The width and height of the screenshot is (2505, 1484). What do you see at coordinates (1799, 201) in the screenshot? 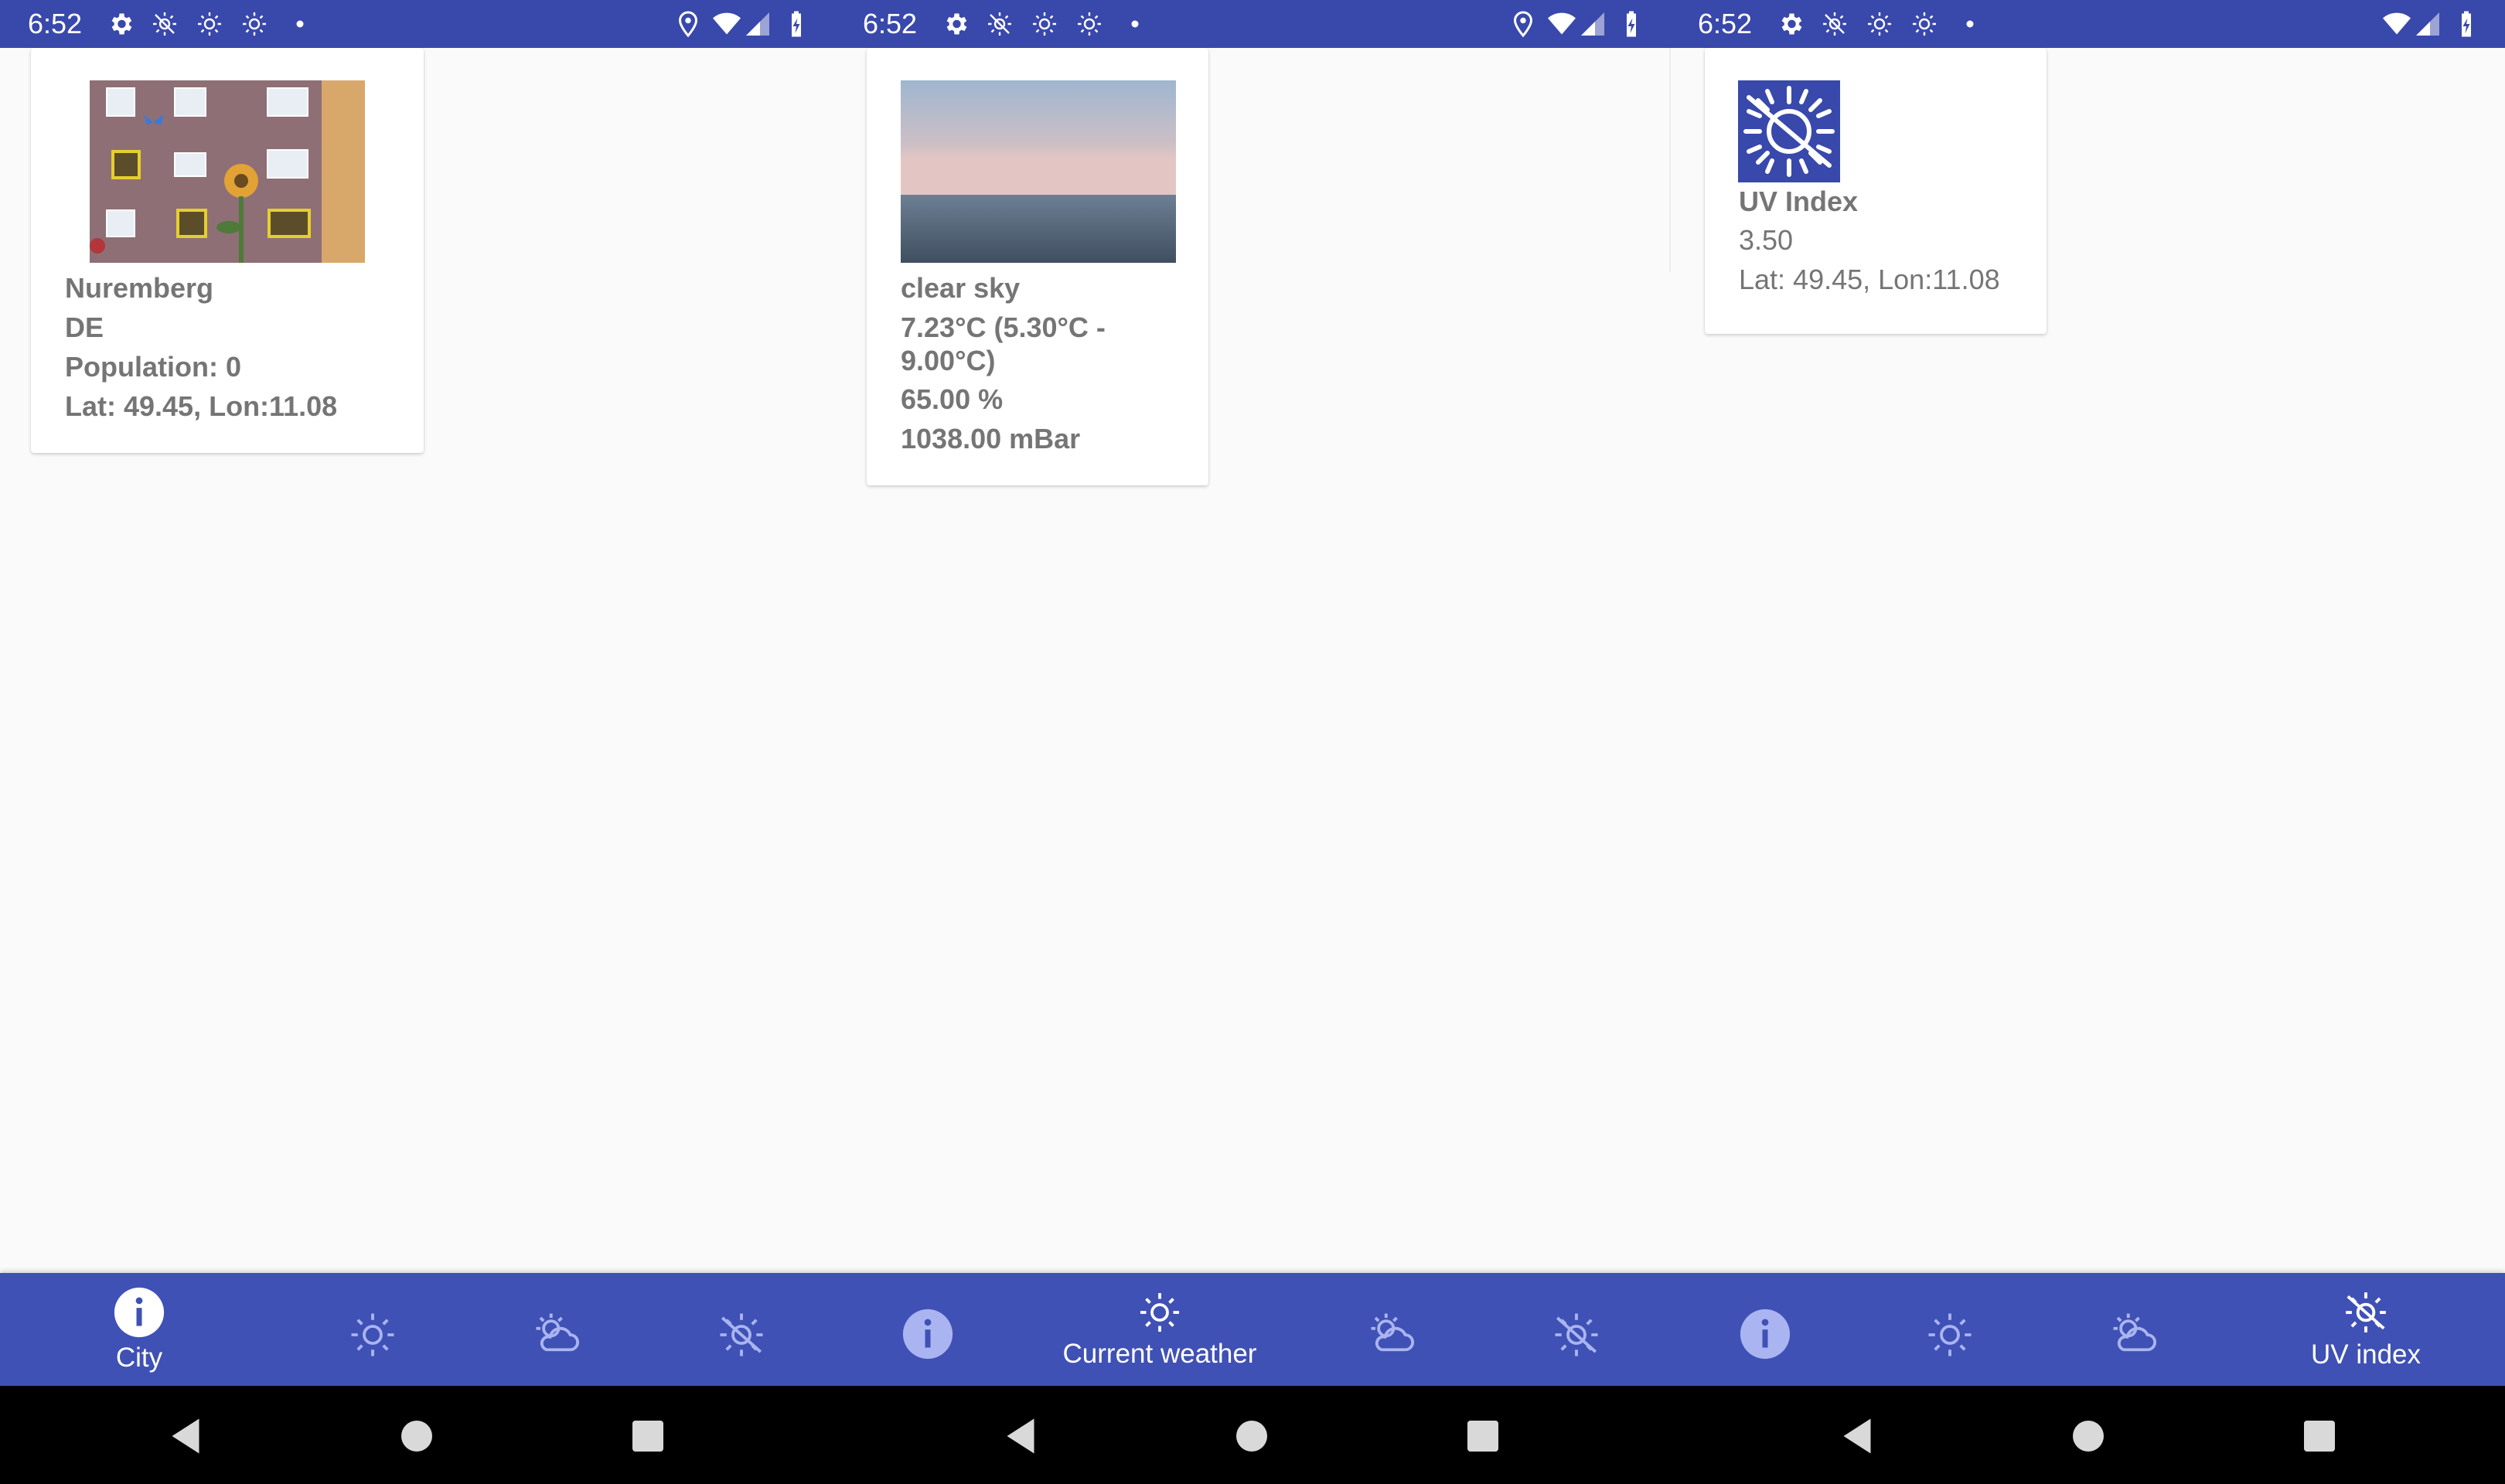
I see `uv-title: UV Index` at bounding box center [1799, 201].